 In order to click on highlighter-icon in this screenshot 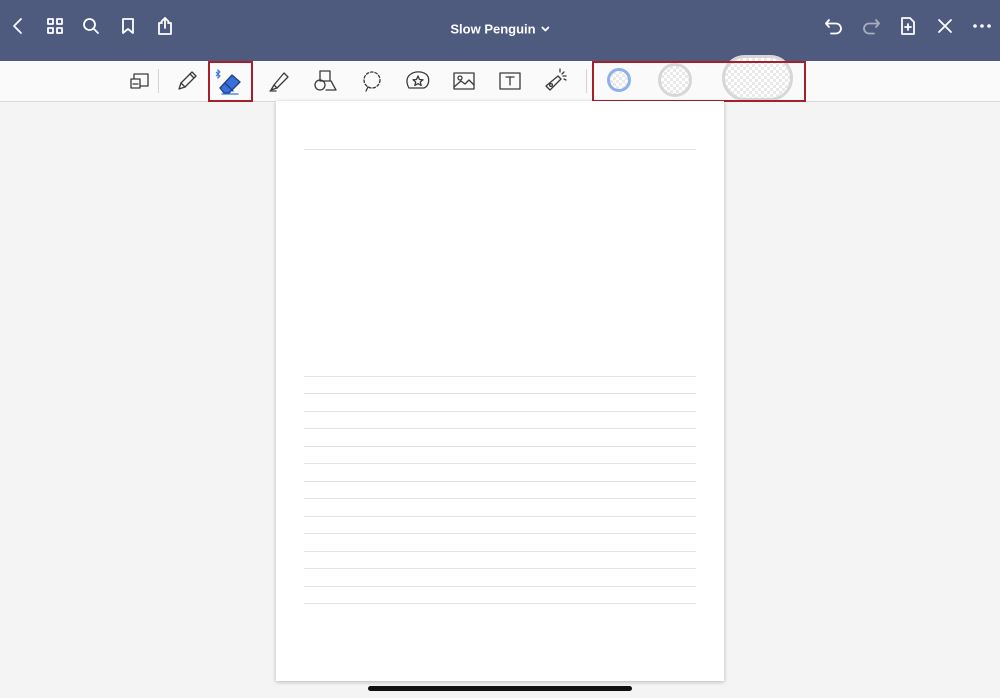, I will do `click(279, 82)`.